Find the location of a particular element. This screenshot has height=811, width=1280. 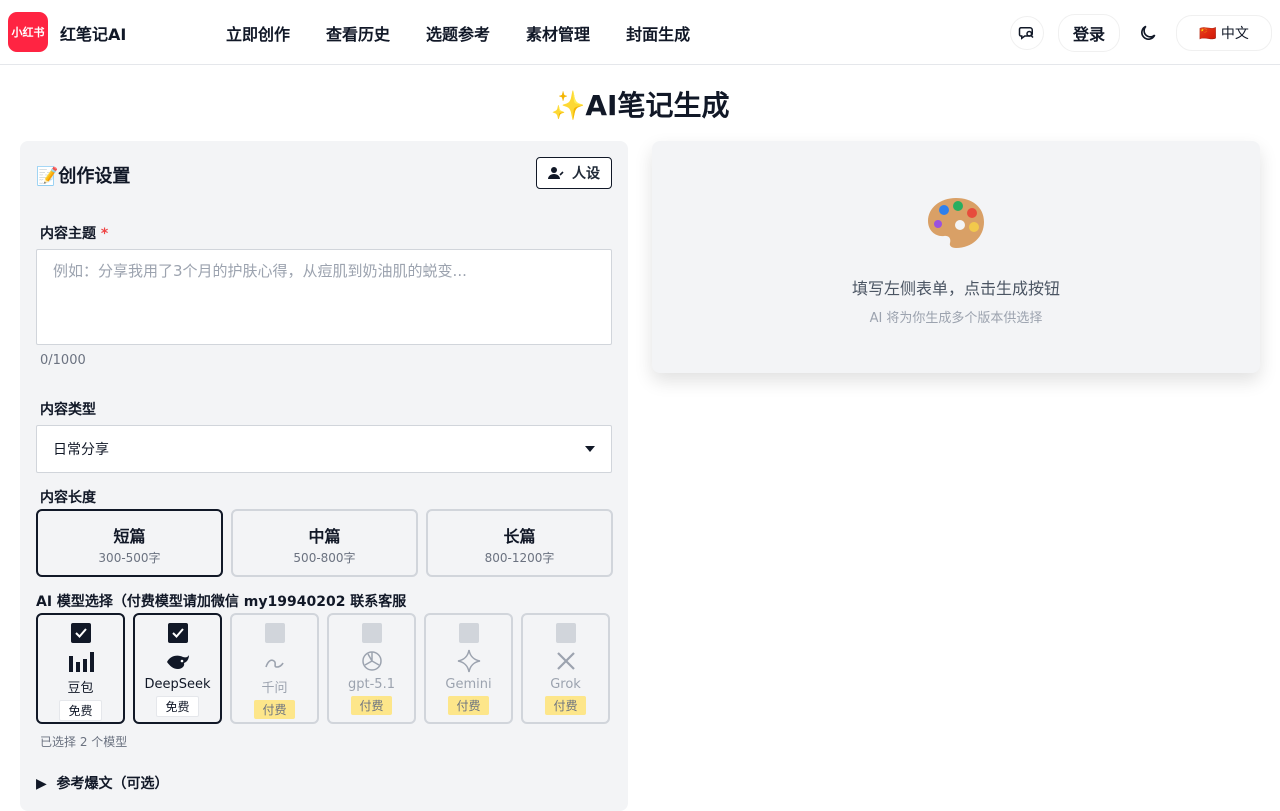

model-qwen: 千问 付费 is located at coordinates (274, 668).